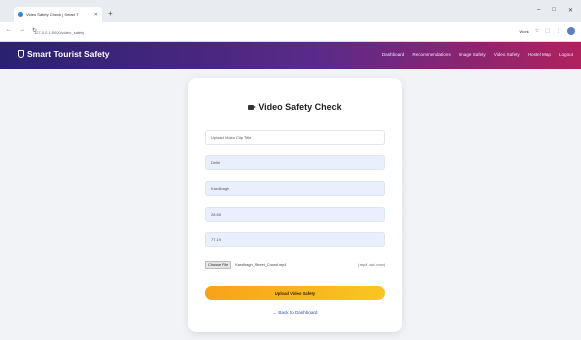  I want to click on longitude-field: 77.19, so click(295, 239).